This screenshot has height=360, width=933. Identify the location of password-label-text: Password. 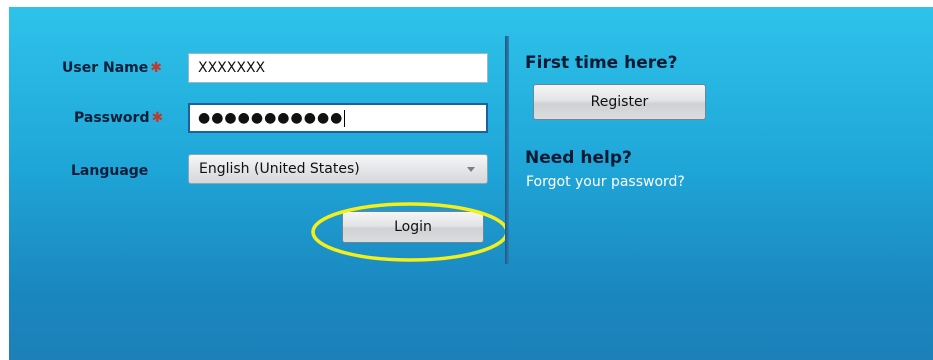
(112, 118).